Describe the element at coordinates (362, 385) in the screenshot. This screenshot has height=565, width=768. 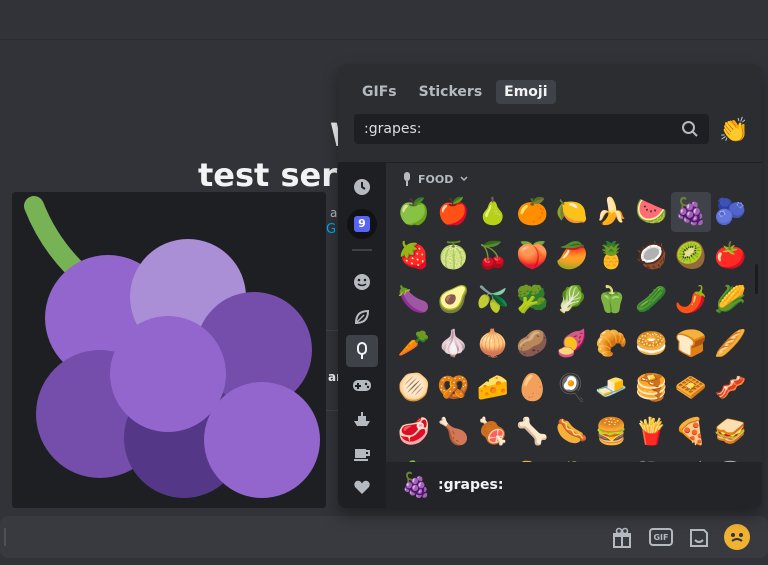
I see `gamepad-icon` at that location.